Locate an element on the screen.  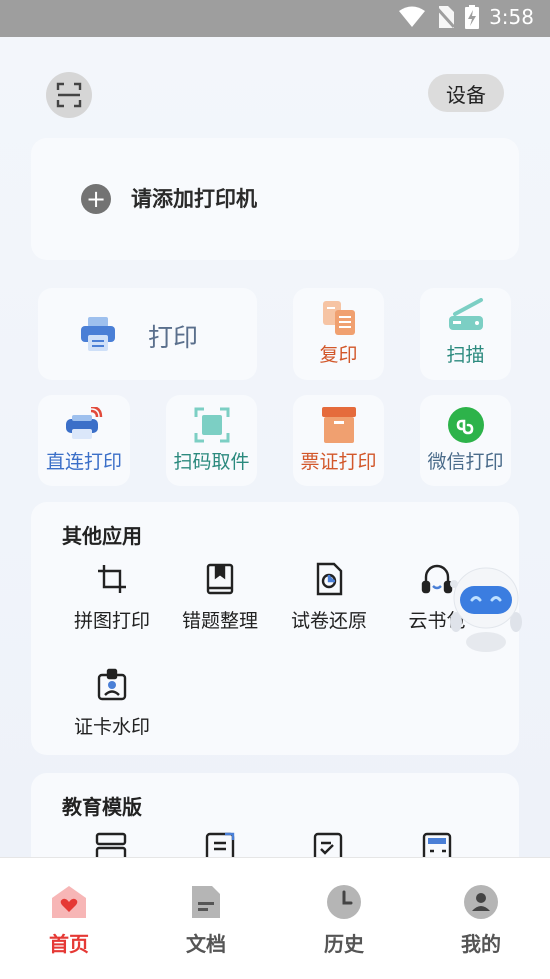
scan-box-icon is located at coordinates (211, 425).